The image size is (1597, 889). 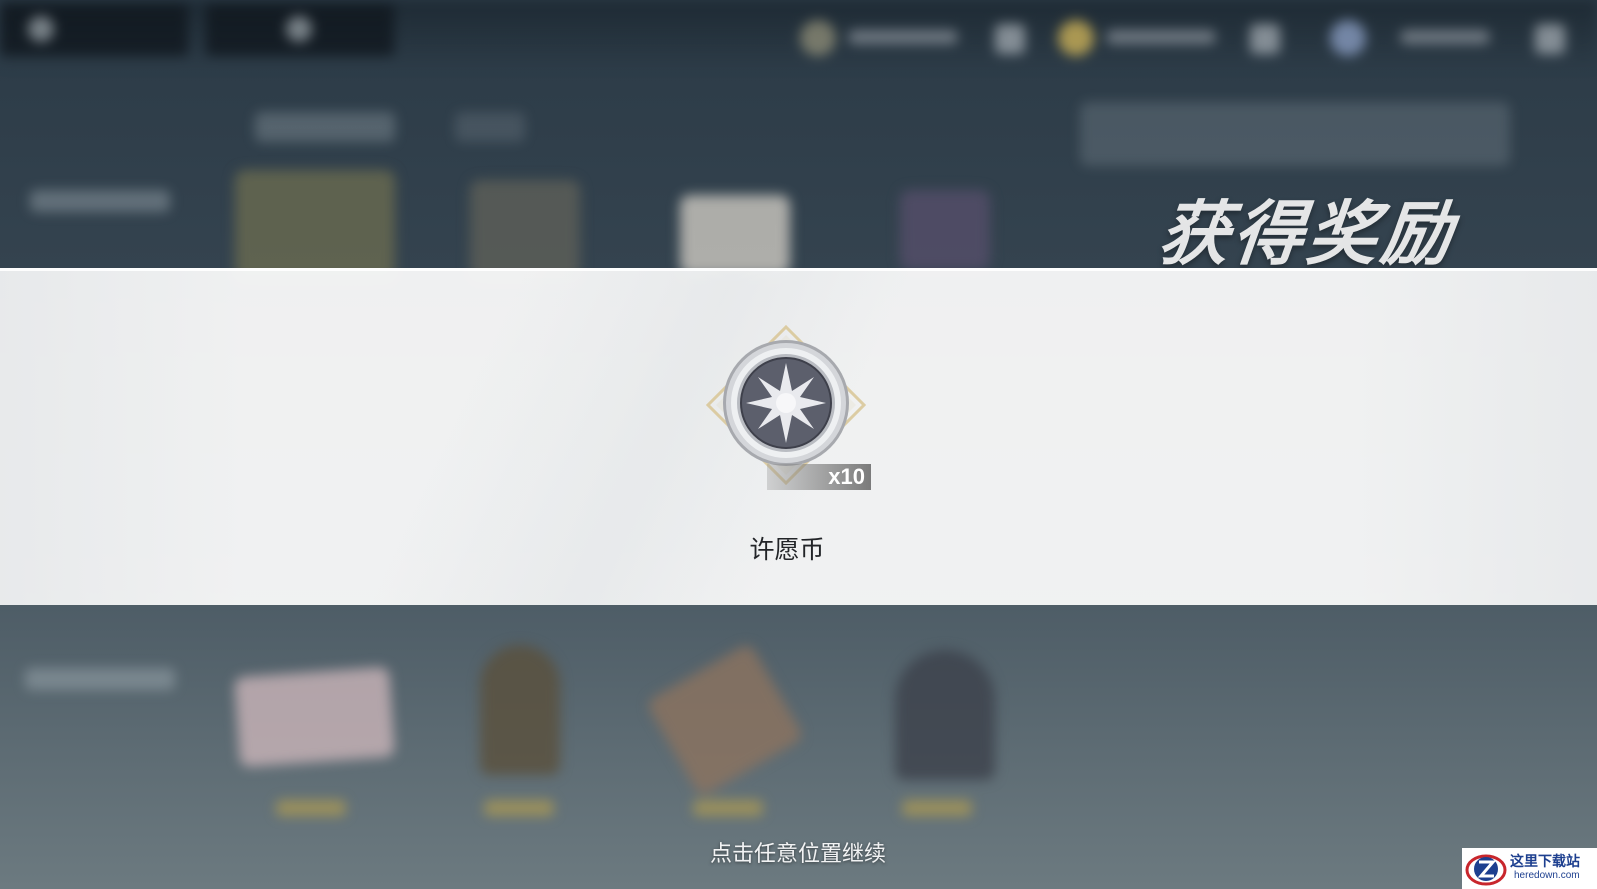 I want to click on reward-title: 获得奖励, so click(x=1307, y=234).